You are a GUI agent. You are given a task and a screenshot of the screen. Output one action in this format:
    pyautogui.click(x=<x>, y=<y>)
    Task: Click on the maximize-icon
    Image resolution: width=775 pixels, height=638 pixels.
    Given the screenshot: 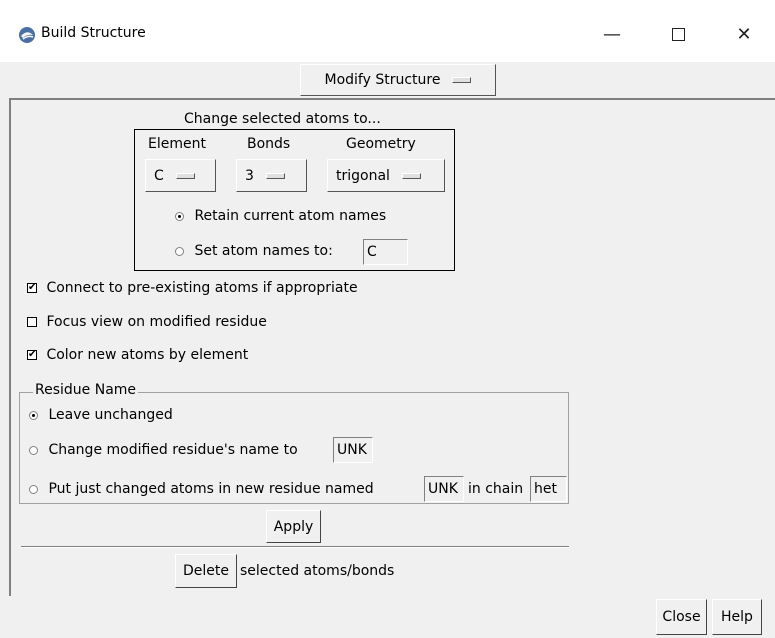 What is the action you would take?
    pyautogui.click(x=678, y=34)
    